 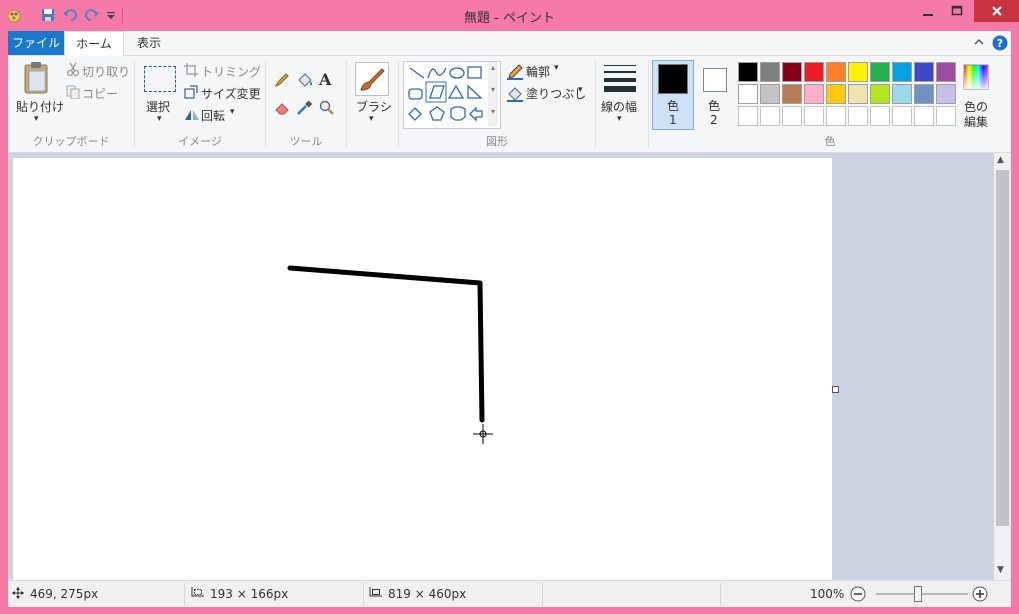 What do you see at coordinates (1000, 160) in the screenshot?
I see `scroll-up-icon: ▲` at bounding box center [1000, 160].